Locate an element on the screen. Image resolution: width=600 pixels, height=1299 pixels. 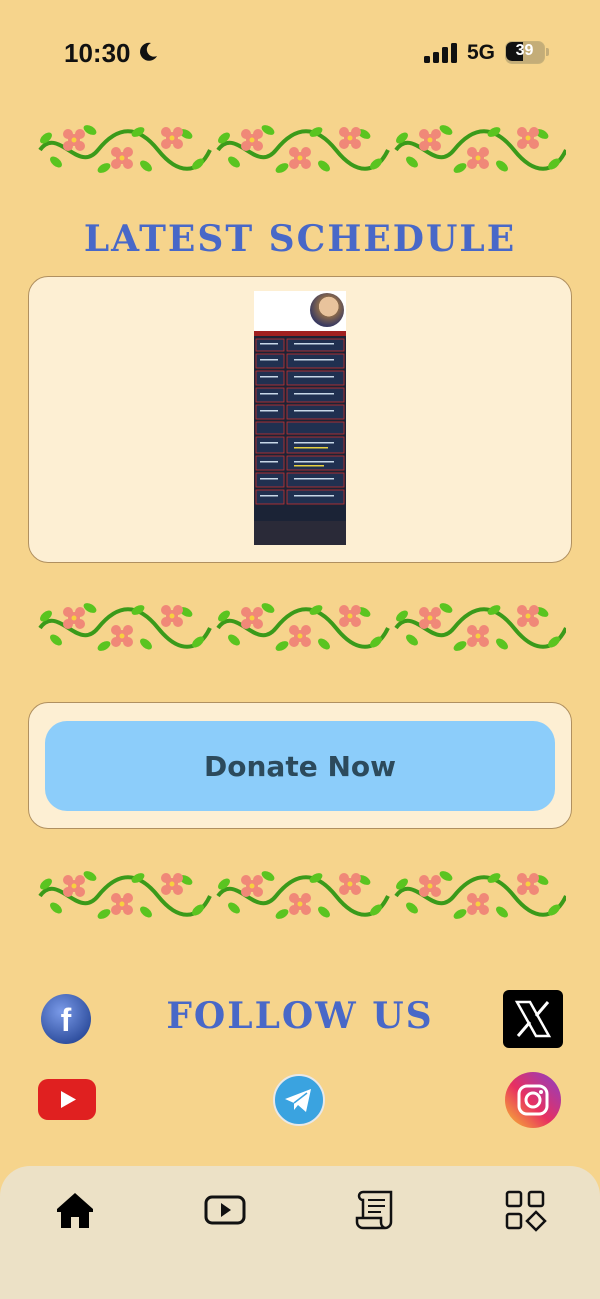
donate-now-button: Donate Now is located at coordinates (300, 766).